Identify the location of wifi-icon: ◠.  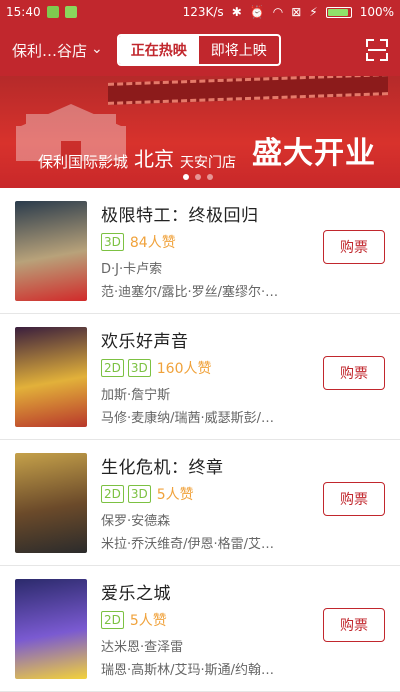
(278, 12).